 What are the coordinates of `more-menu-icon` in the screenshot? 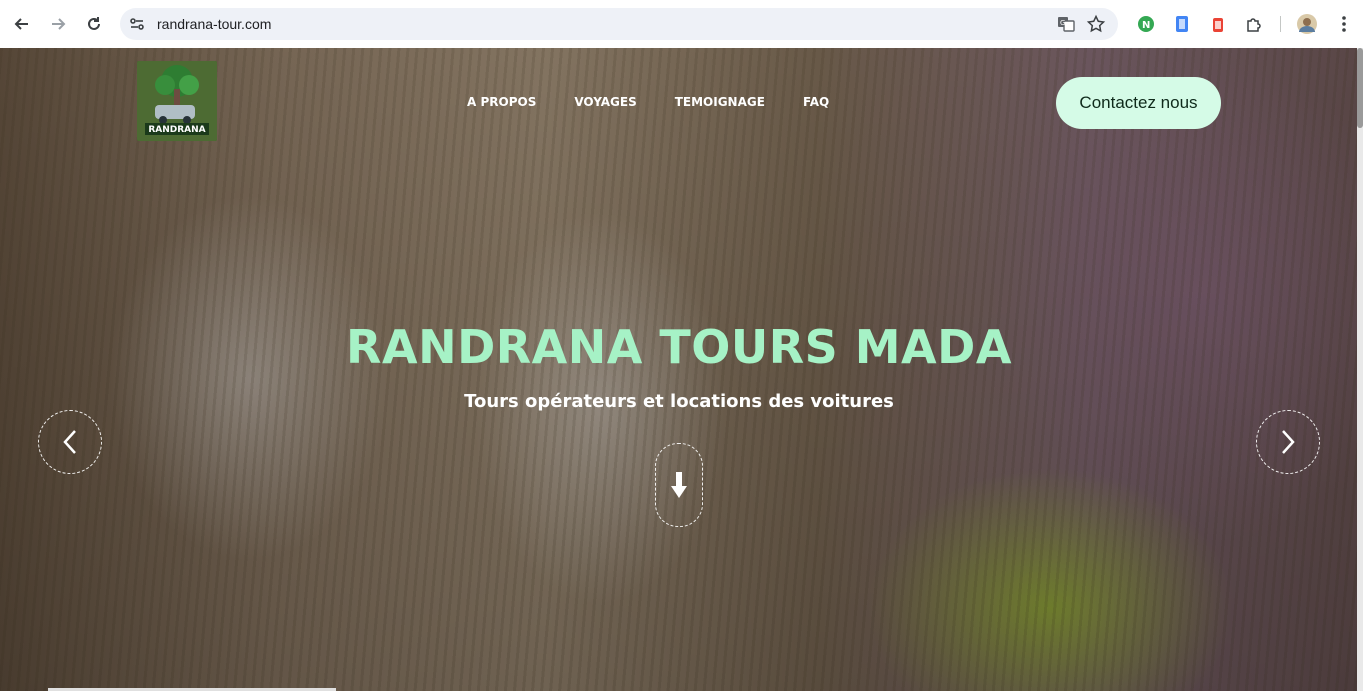 It's located at (1344, 24).